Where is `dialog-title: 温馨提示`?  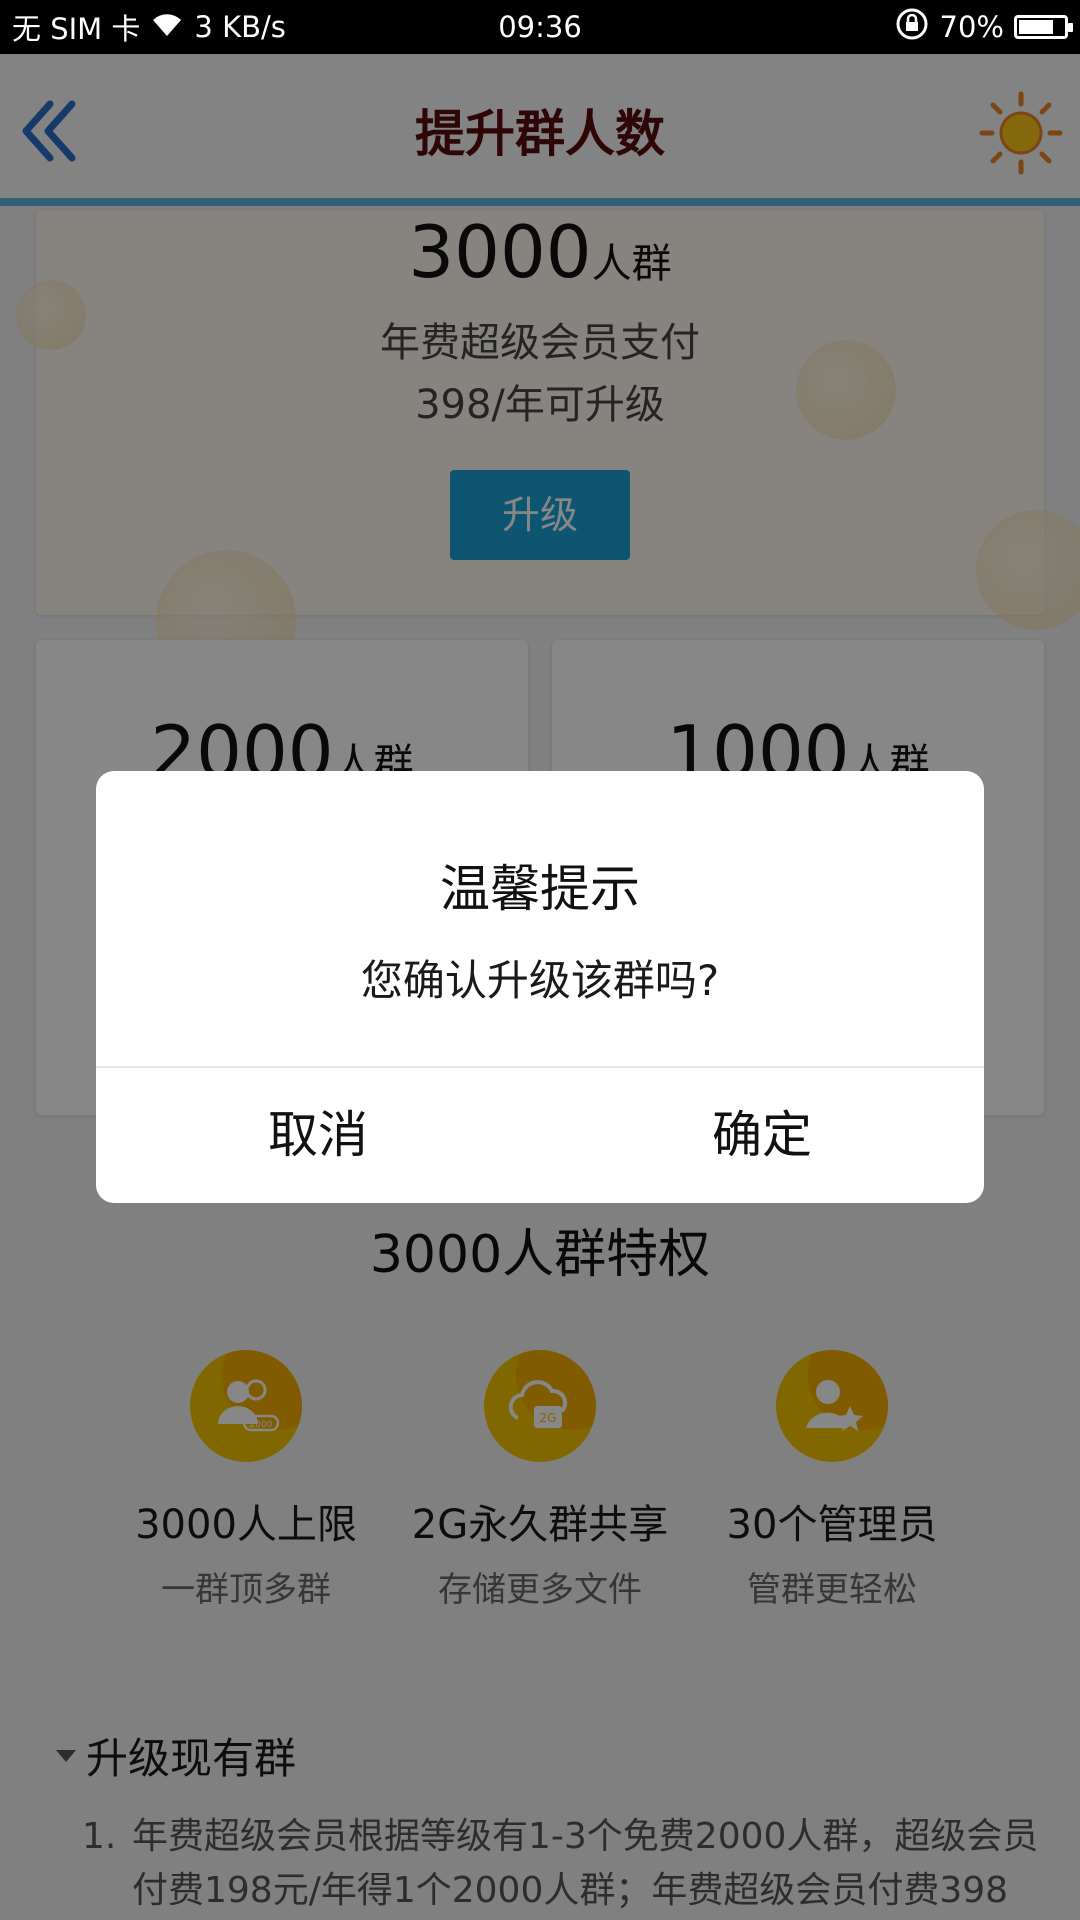 dialog-title: 温馨提示 is located at coordinates (540, 889).